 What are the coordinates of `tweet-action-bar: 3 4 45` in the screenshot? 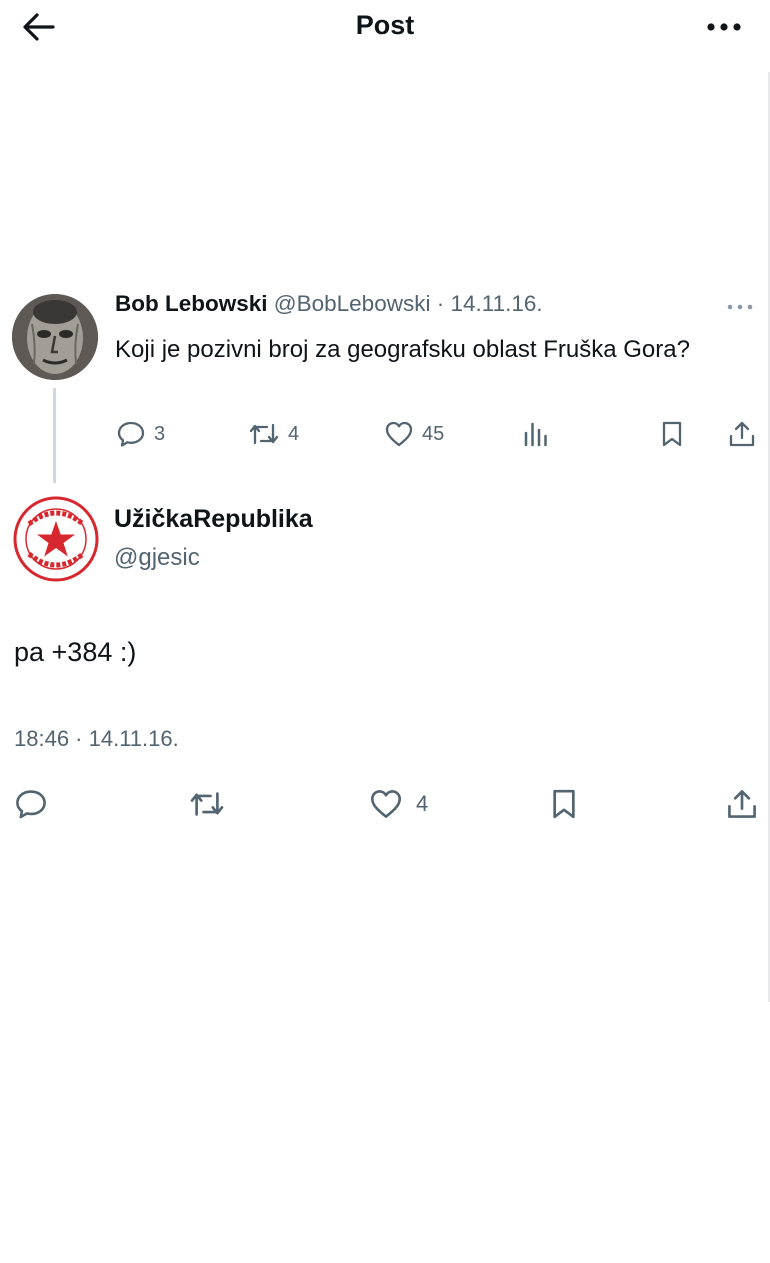 It's located at (437, 434).